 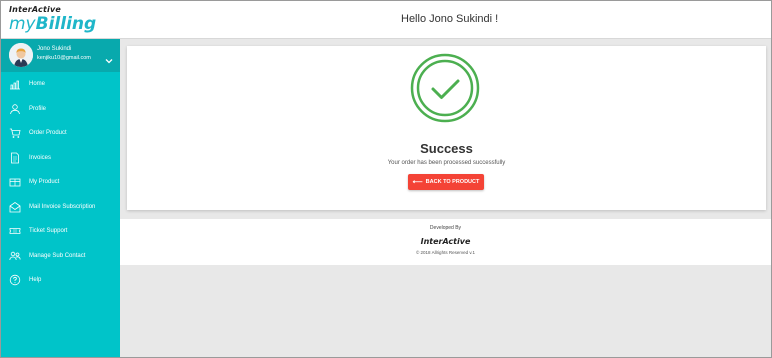 I want to click on document-icon, so click(x=15, y=158).